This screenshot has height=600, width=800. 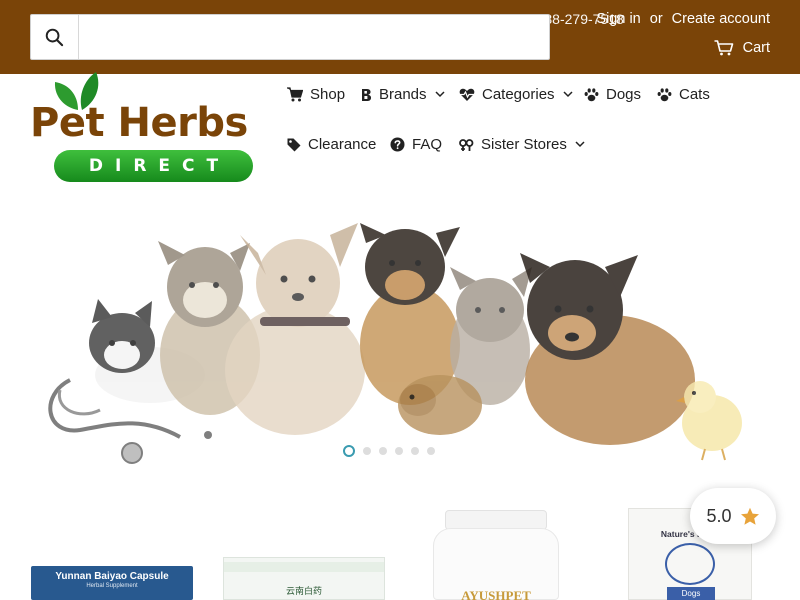 I want to click on nav-dogs: Dogs, so click(x=612, y=94).